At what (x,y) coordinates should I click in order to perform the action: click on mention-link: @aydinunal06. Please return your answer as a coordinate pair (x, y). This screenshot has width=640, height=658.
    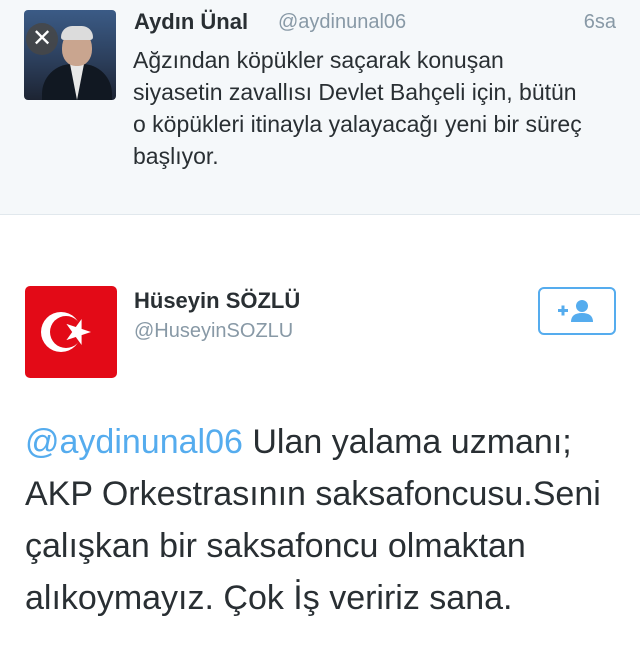
    Looking at the image, I should click on (134, 442).